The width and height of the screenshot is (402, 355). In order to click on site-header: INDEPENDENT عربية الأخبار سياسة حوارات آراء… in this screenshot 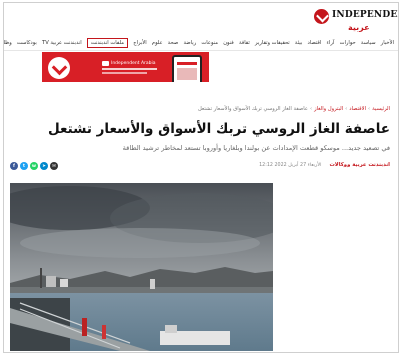, I will do `click(201, 27)`.